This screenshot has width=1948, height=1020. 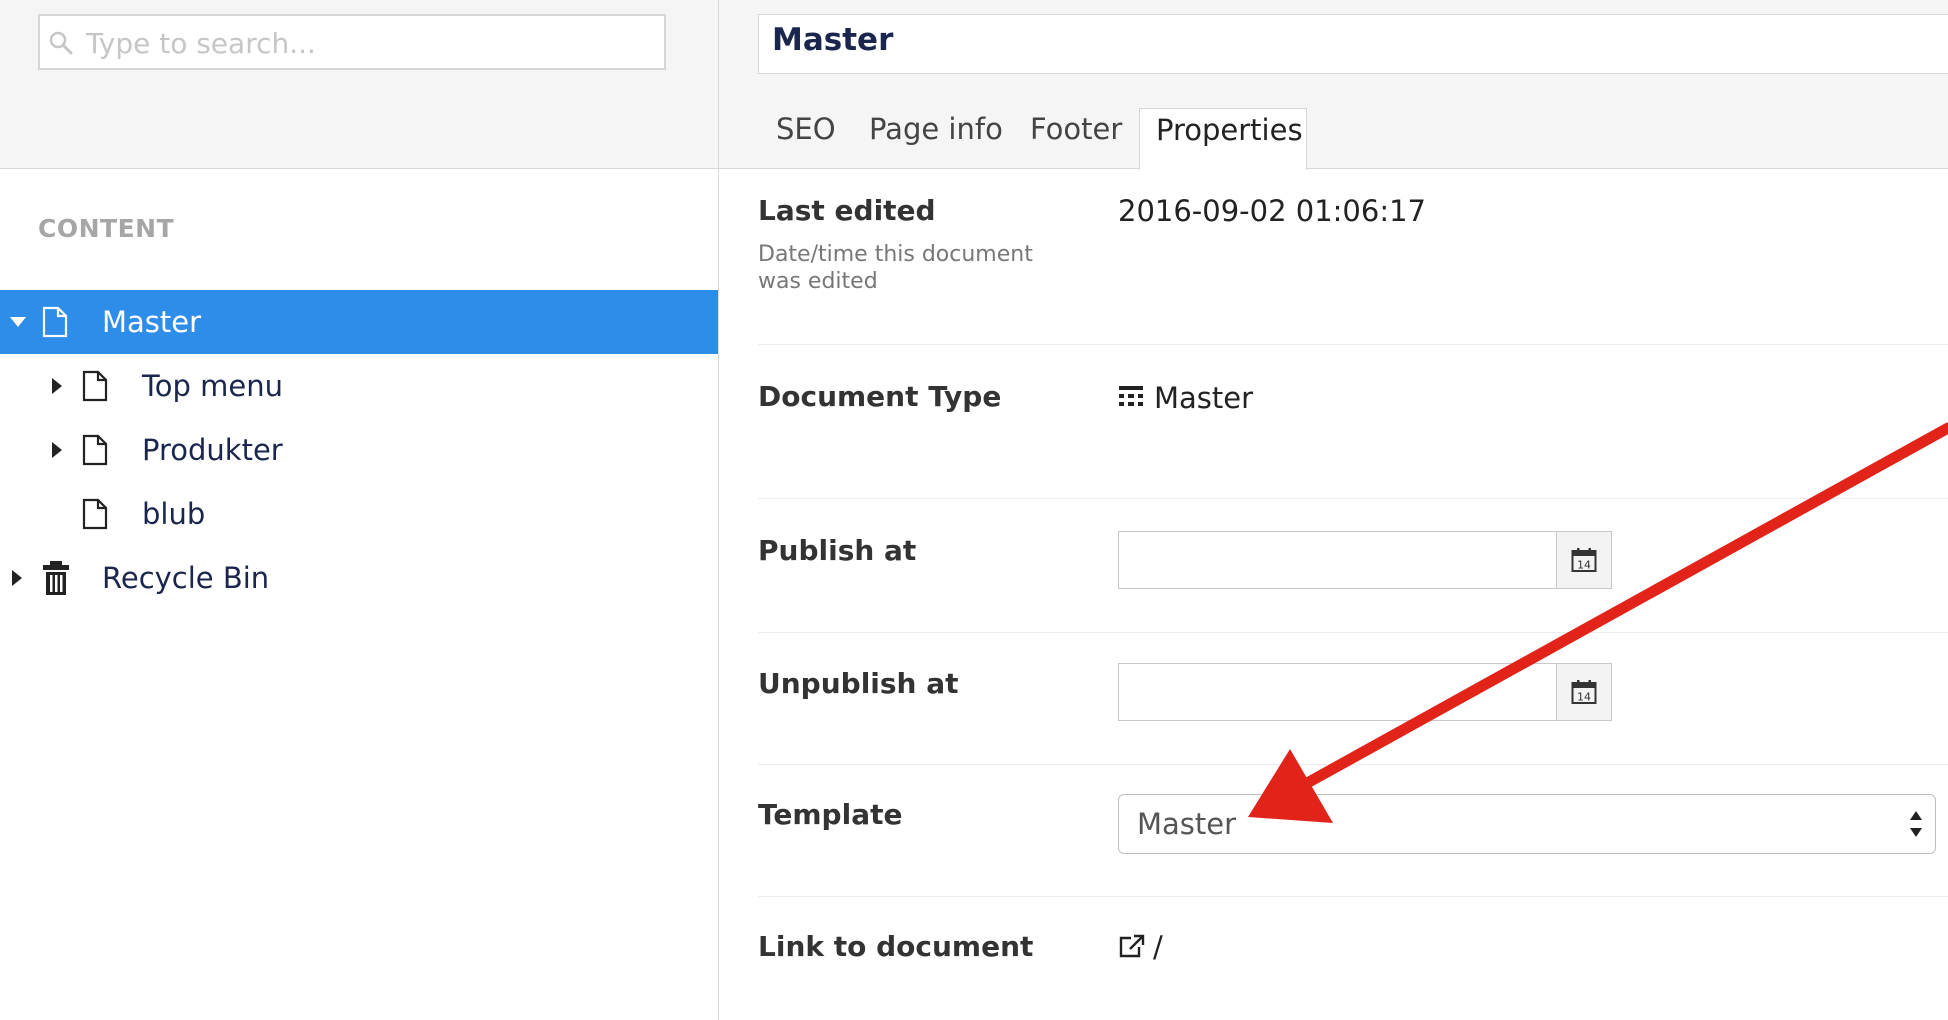 I want to click on document-name-input, so click(x=1353, y=44).